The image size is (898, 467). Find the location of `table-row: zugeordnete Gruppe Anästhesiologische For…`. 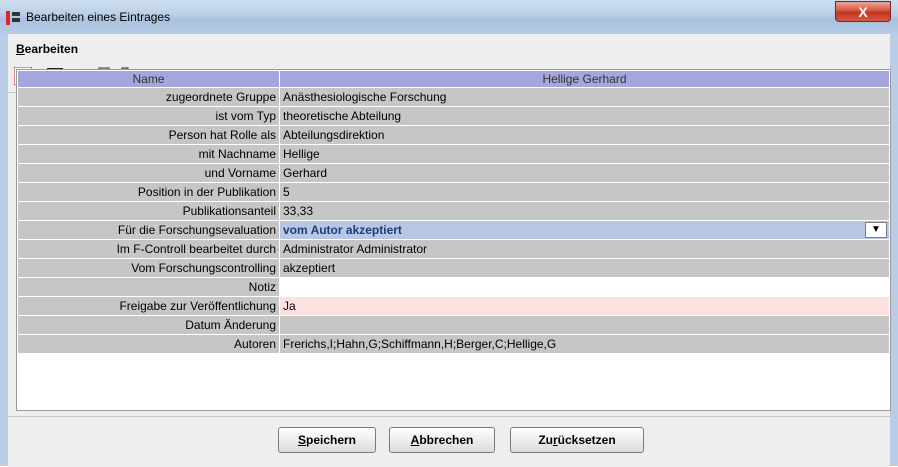

table-row: zugeordnete Gruppe Anästhesiologische For… is located at coordinates (453, 97).